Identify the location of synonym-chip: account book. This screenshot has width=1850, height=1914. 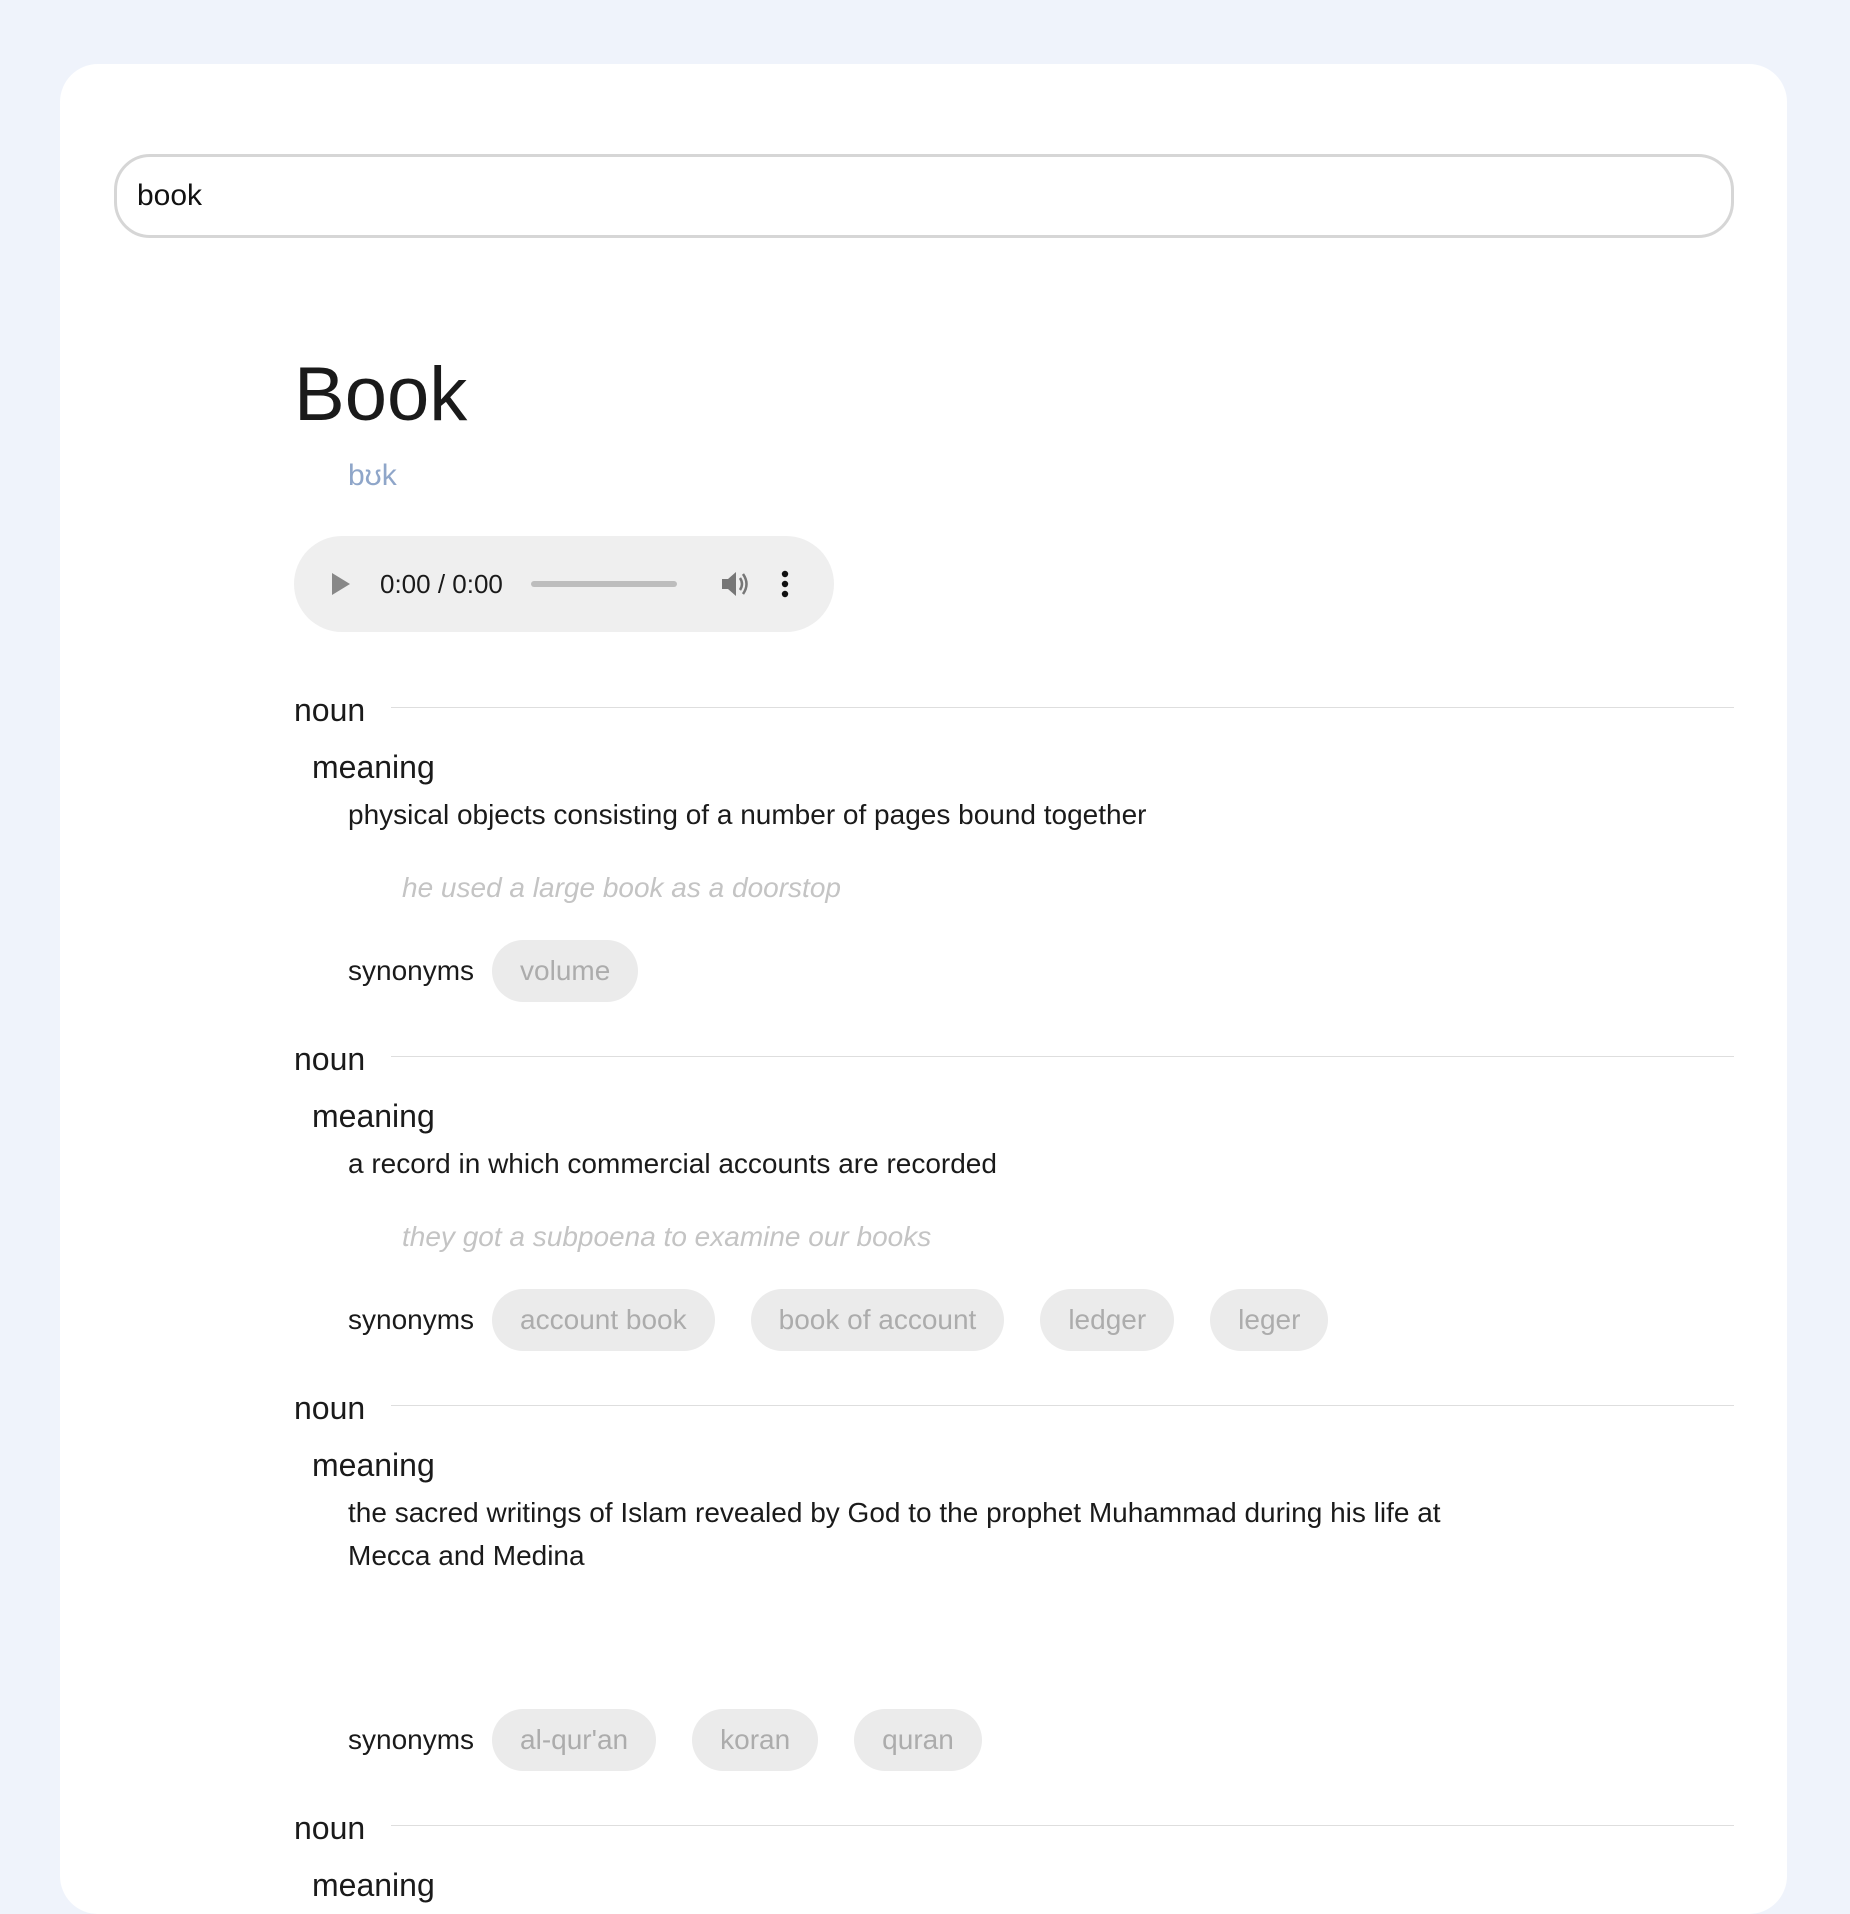
(603, 1320).